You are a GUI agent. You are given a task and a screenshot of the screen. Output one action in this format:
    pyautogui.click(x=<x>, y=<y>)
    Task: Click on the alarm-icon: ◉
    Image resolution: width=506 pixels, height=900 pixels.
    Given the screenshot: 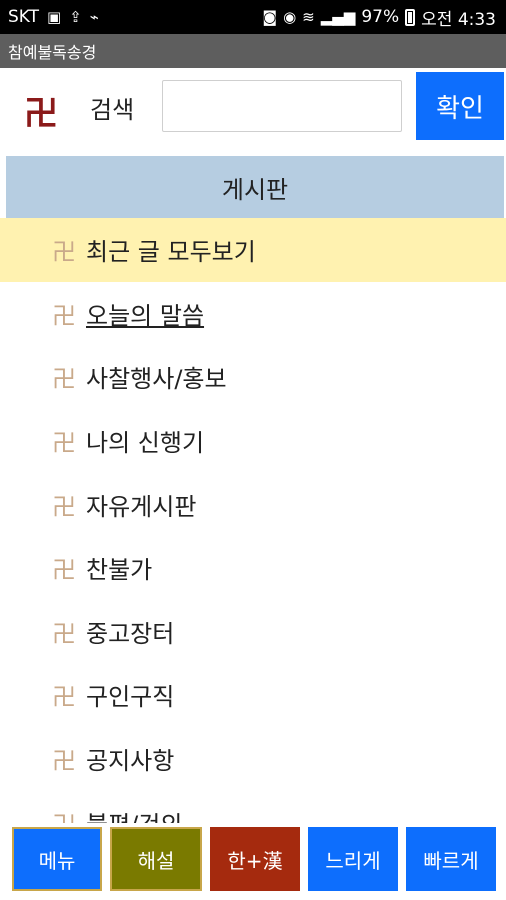 What is the action you would take?
    pyautogui.click(x=290, y=16)
    